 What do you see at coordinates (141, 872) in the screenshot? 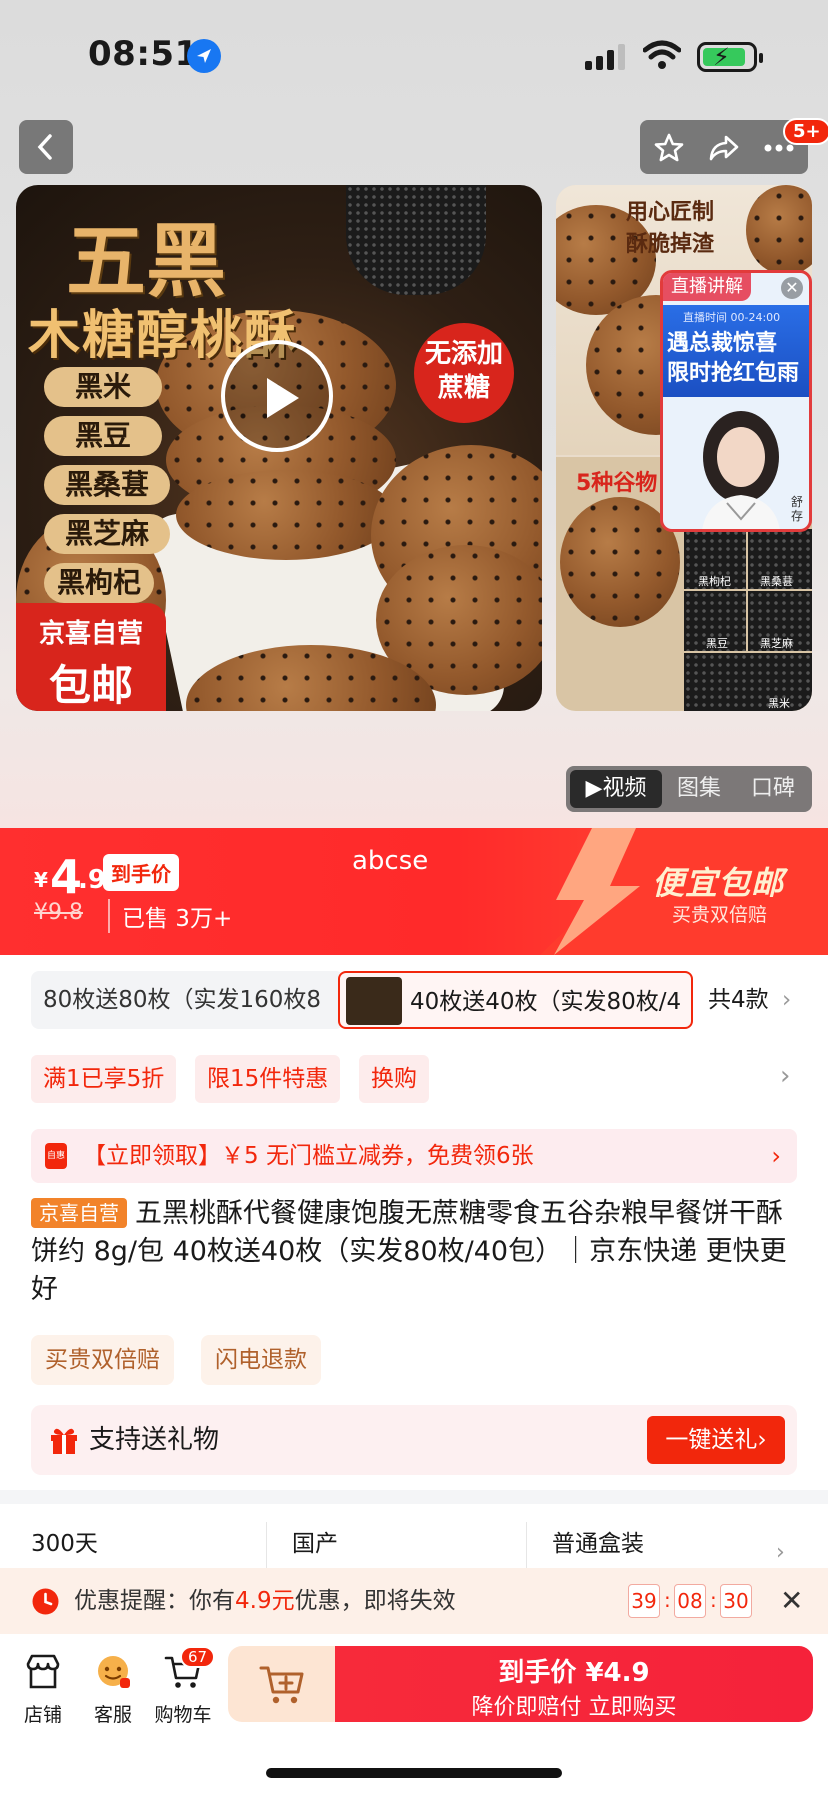
I see `final-price-tag: 到手价` at bounding box center [141, 872].